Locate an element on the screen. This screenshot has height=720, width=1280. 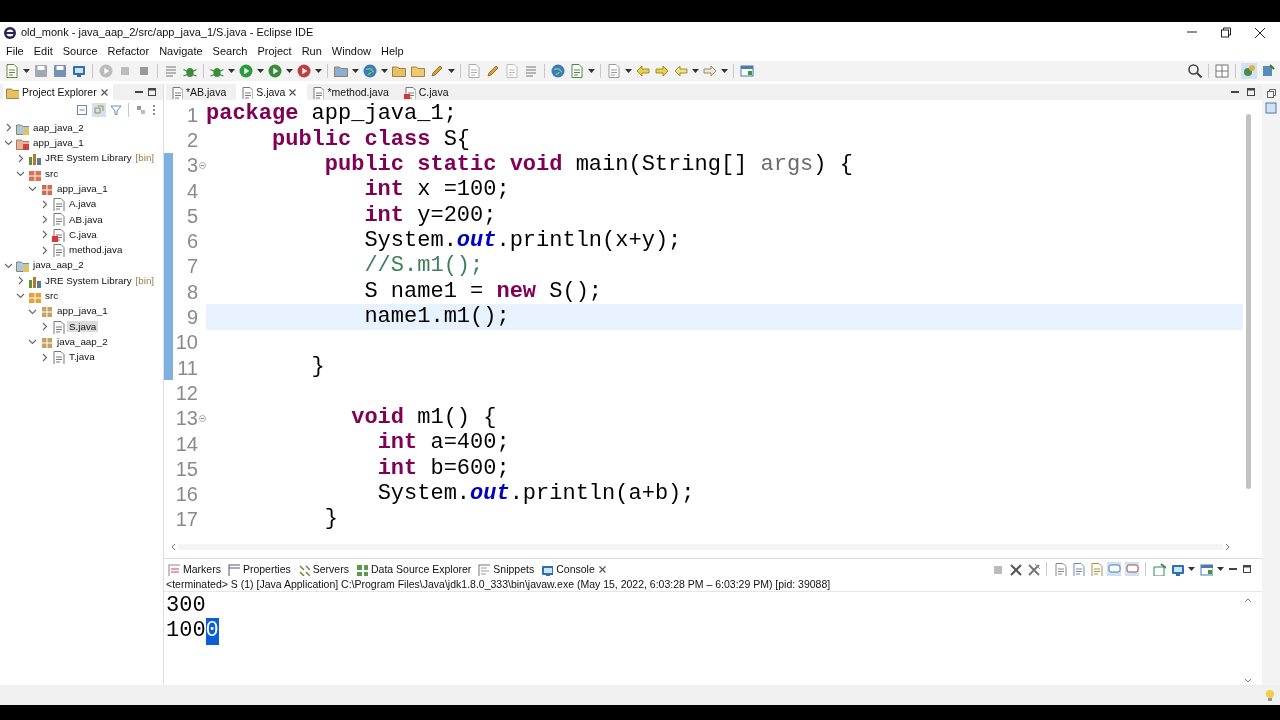
menu-item: Run is located at coordinates (311, 52).